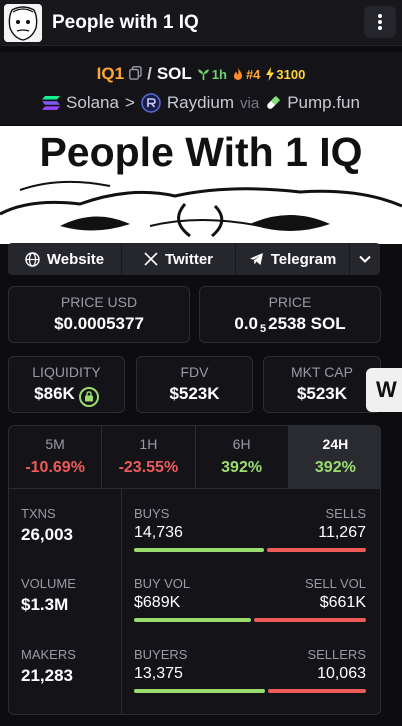 The image size is (402, 726). I want to click on flame-icon, so click(237, 74).